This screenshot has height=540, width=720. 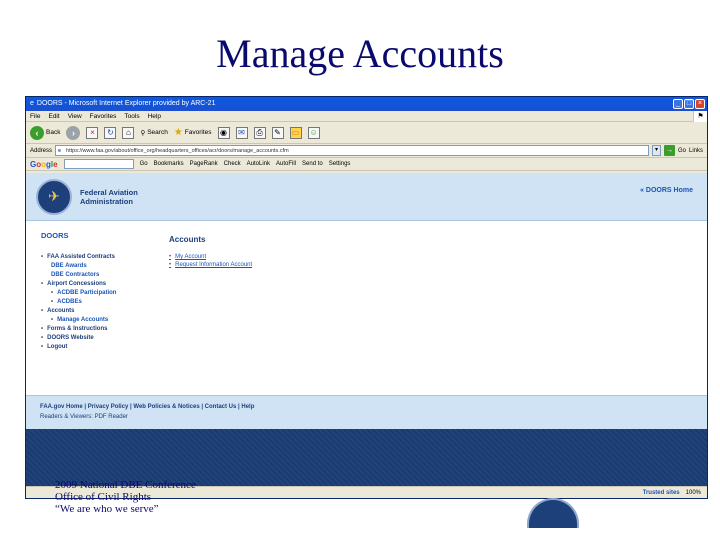 What do you see at coordinates (92, 132) in the screenshot?
I see `stop-icon: ×` at bounding box center [92, 132].